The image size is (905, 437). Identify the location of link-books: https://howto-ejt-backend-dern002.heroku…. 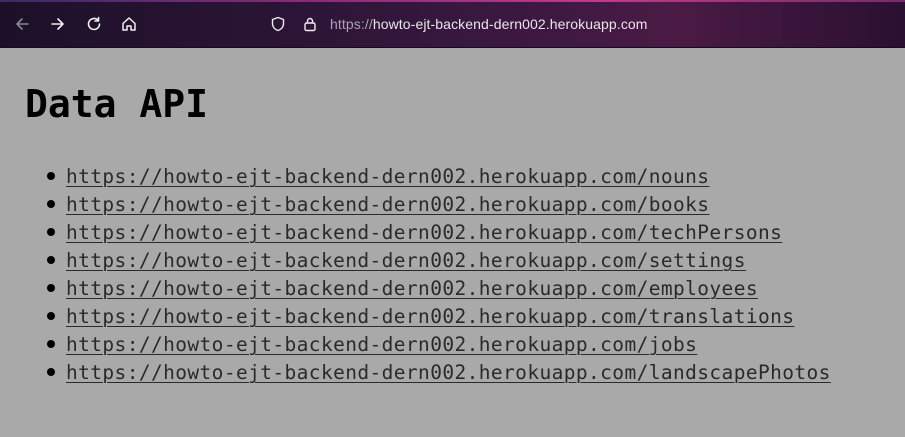
(387, 204).